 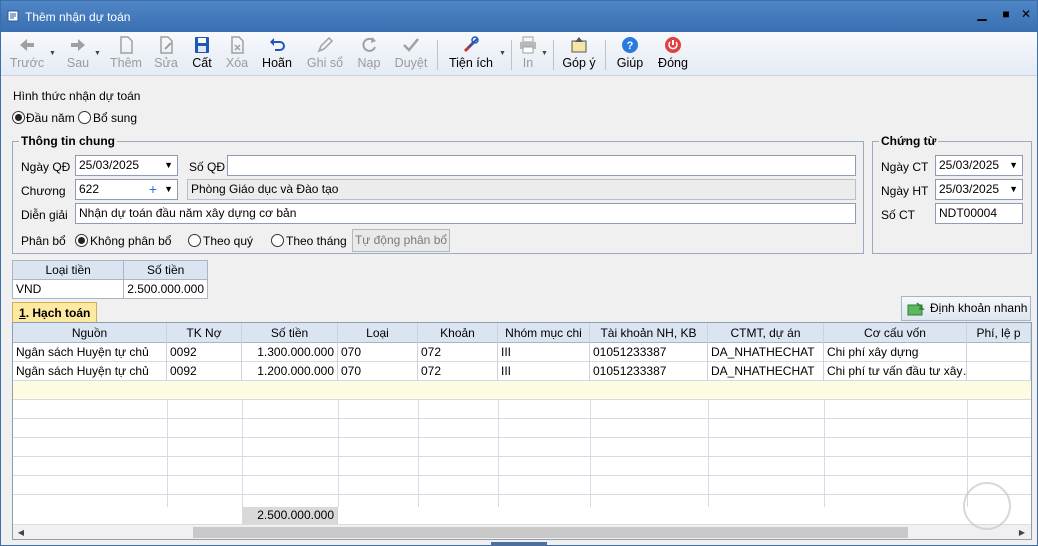 What do you see at coordinates (78, 54) in the screenshot?
I see `next-button: Sau` at bounding box center [78, 54].